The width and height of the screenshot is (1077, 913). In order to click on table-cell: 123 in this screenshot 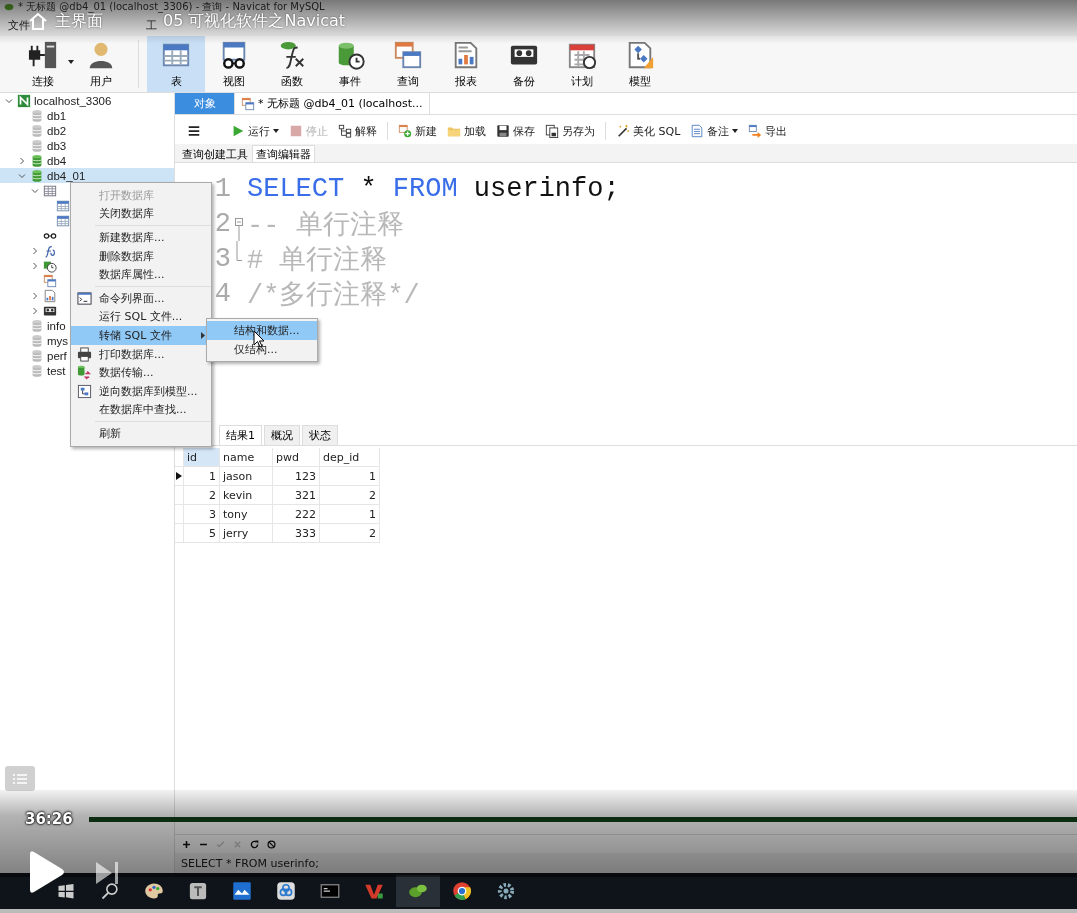, I will do `click(296, 476)`.